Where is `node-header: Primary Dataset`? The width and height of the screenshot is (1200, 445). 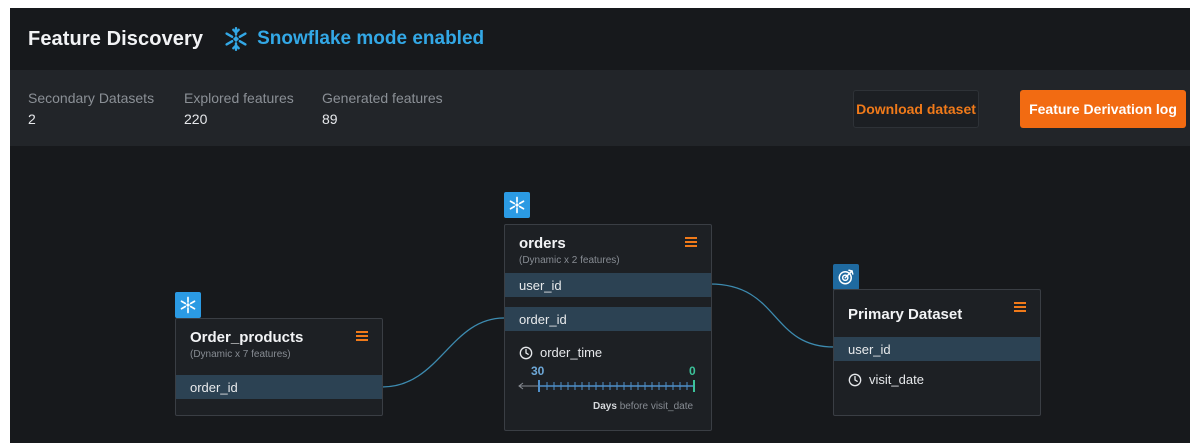 node-header: Primary Dataset is located at coordinates (937, 316).